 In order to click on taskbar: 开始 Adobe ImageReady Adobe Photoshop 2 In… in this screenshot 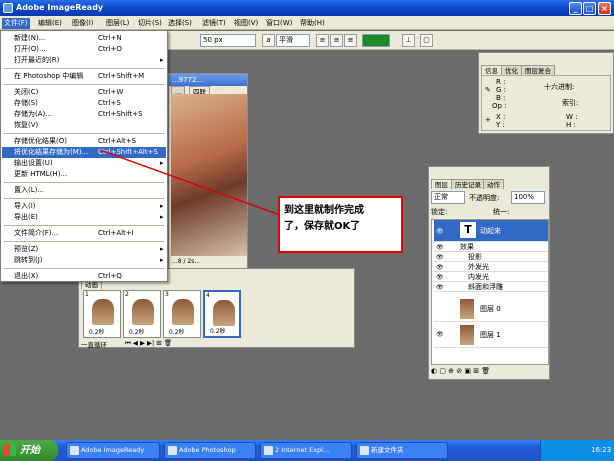, I will do `click(307, 450)`.